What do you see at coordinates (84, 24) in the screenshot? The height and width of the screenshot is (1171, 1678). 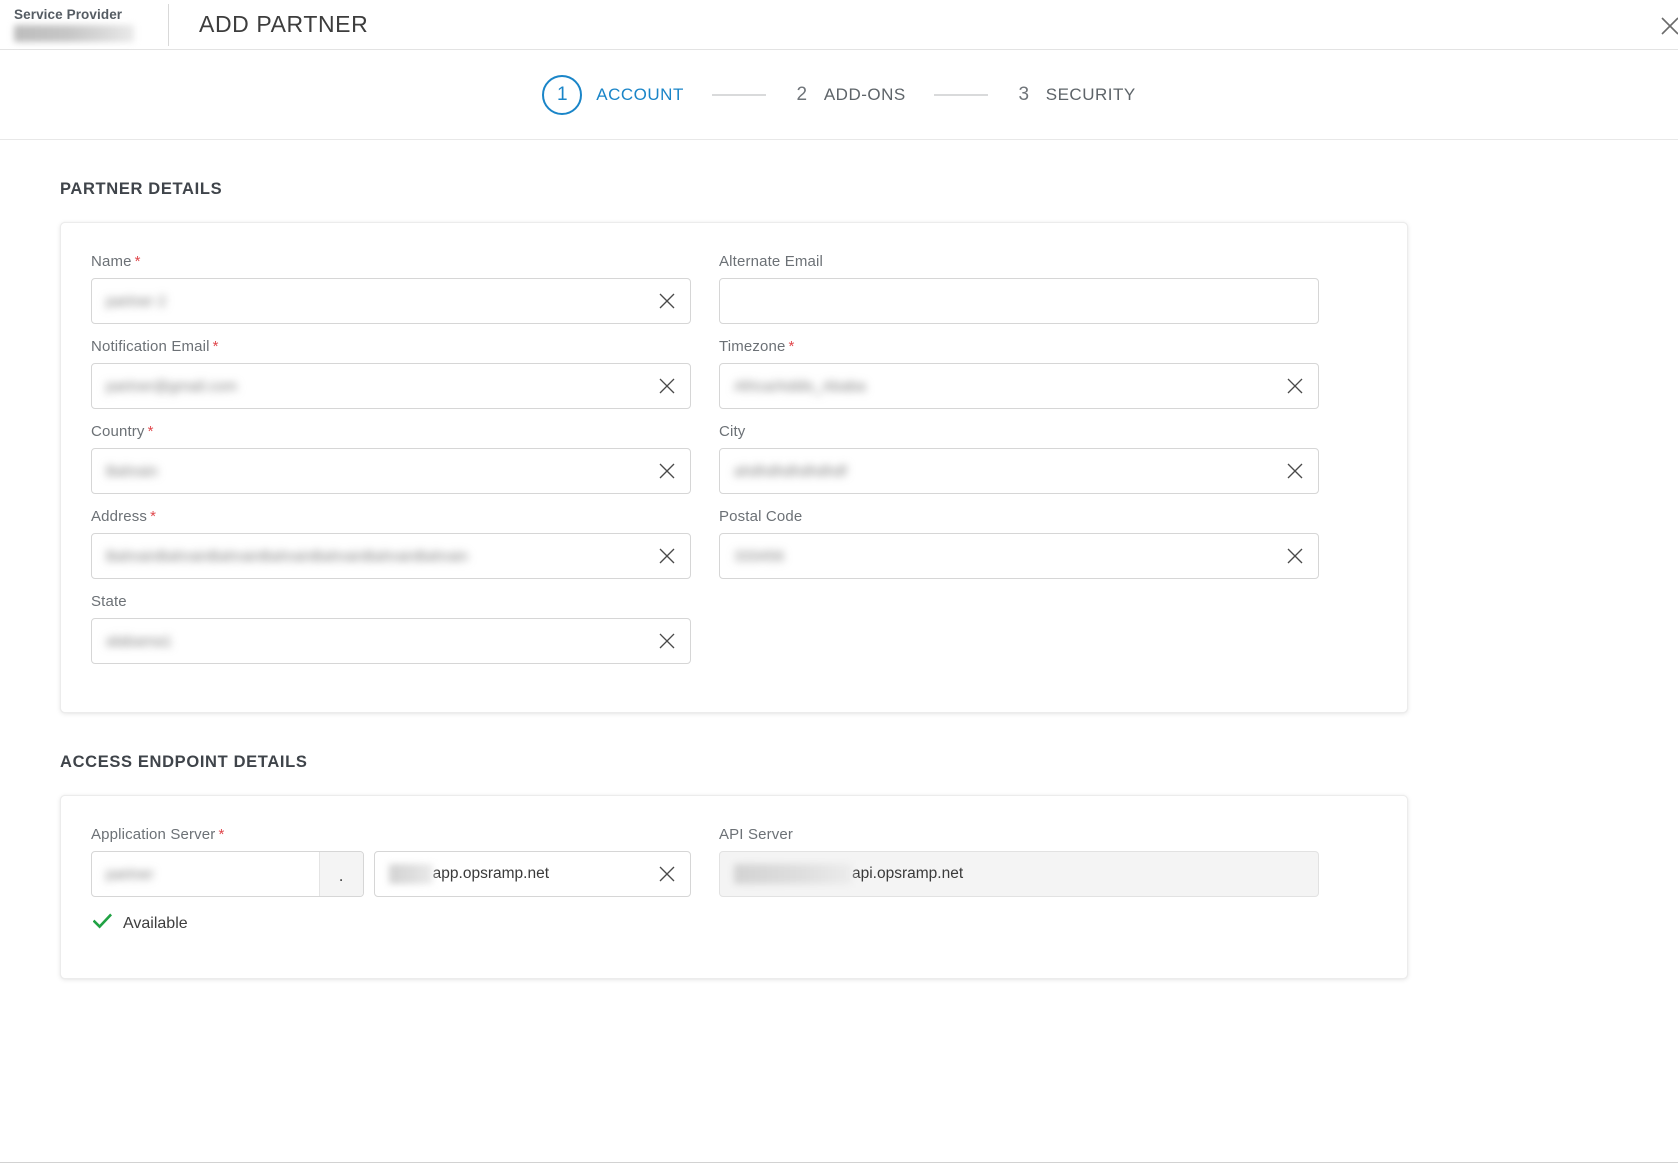 I see `service-provider-block: Service Provider` at bounding box center [84, 24].